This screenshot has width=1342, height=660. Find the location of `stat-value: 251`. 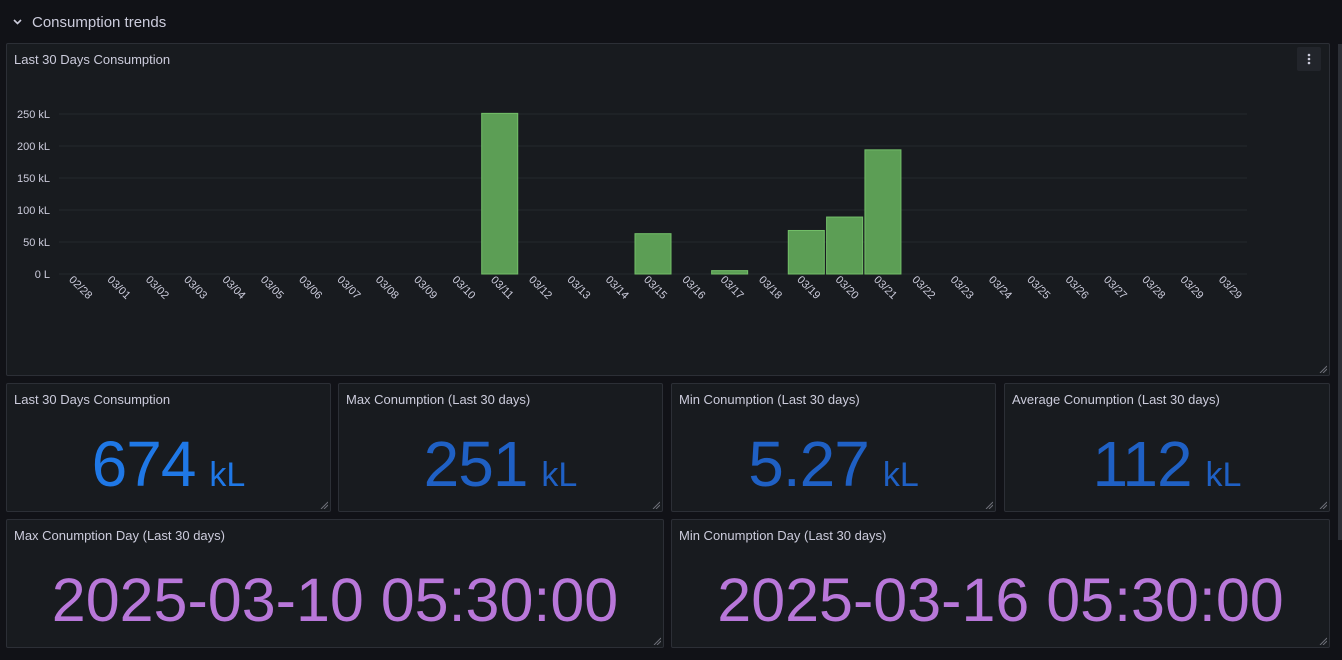

stat-value: 251 is located at coordinates (476, 464).